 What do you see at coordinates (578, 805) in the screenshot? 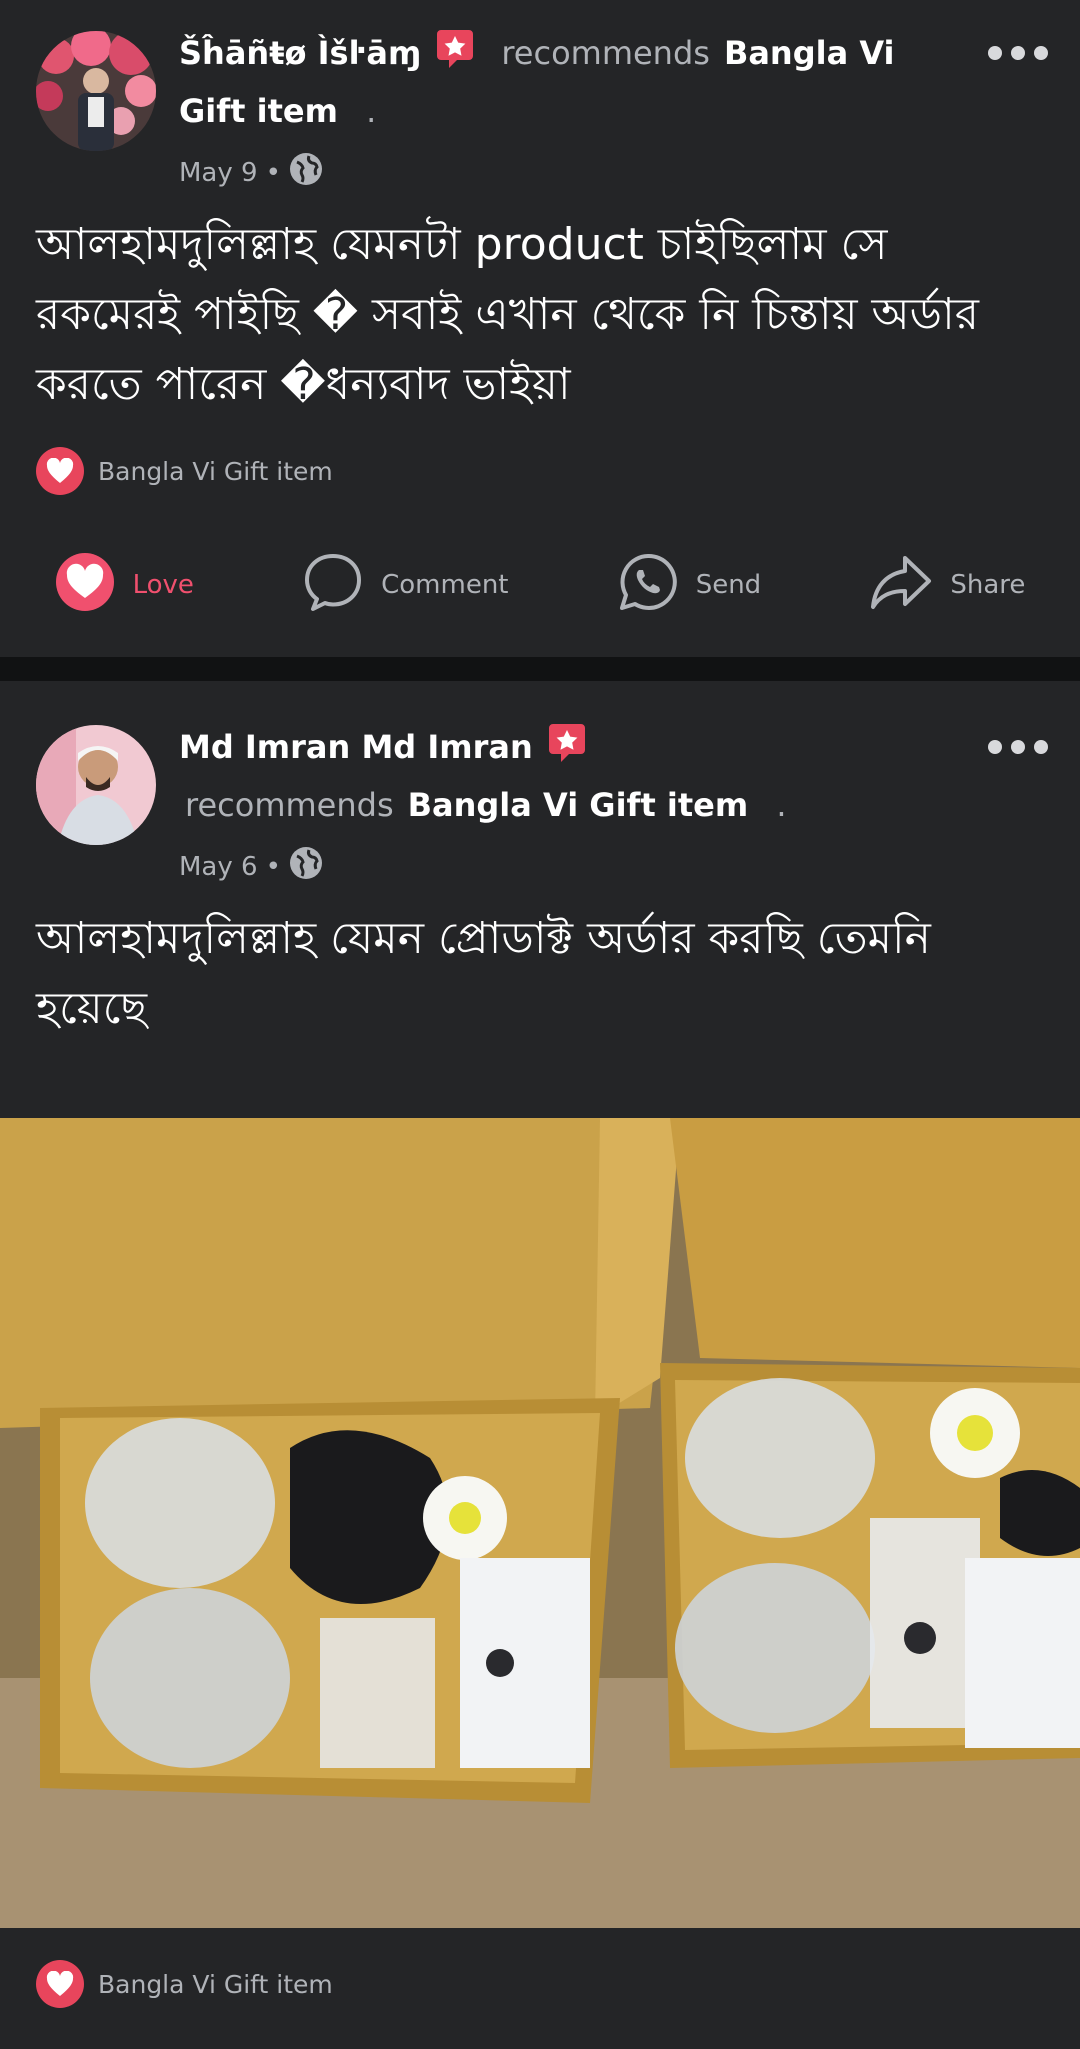
I see `page-name: Bangla Vi Gift item` at bounding box center [578, 805].